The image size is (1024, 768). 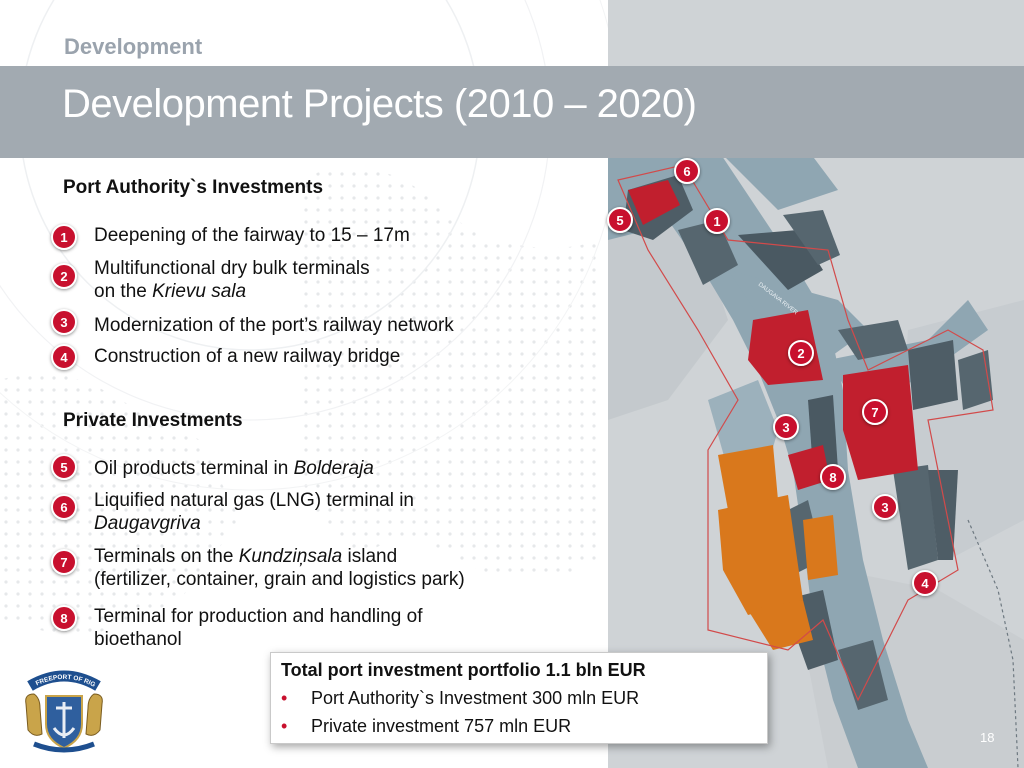 I want to click on private-investments-heading: Private Investments, so click(x=153, y=420).